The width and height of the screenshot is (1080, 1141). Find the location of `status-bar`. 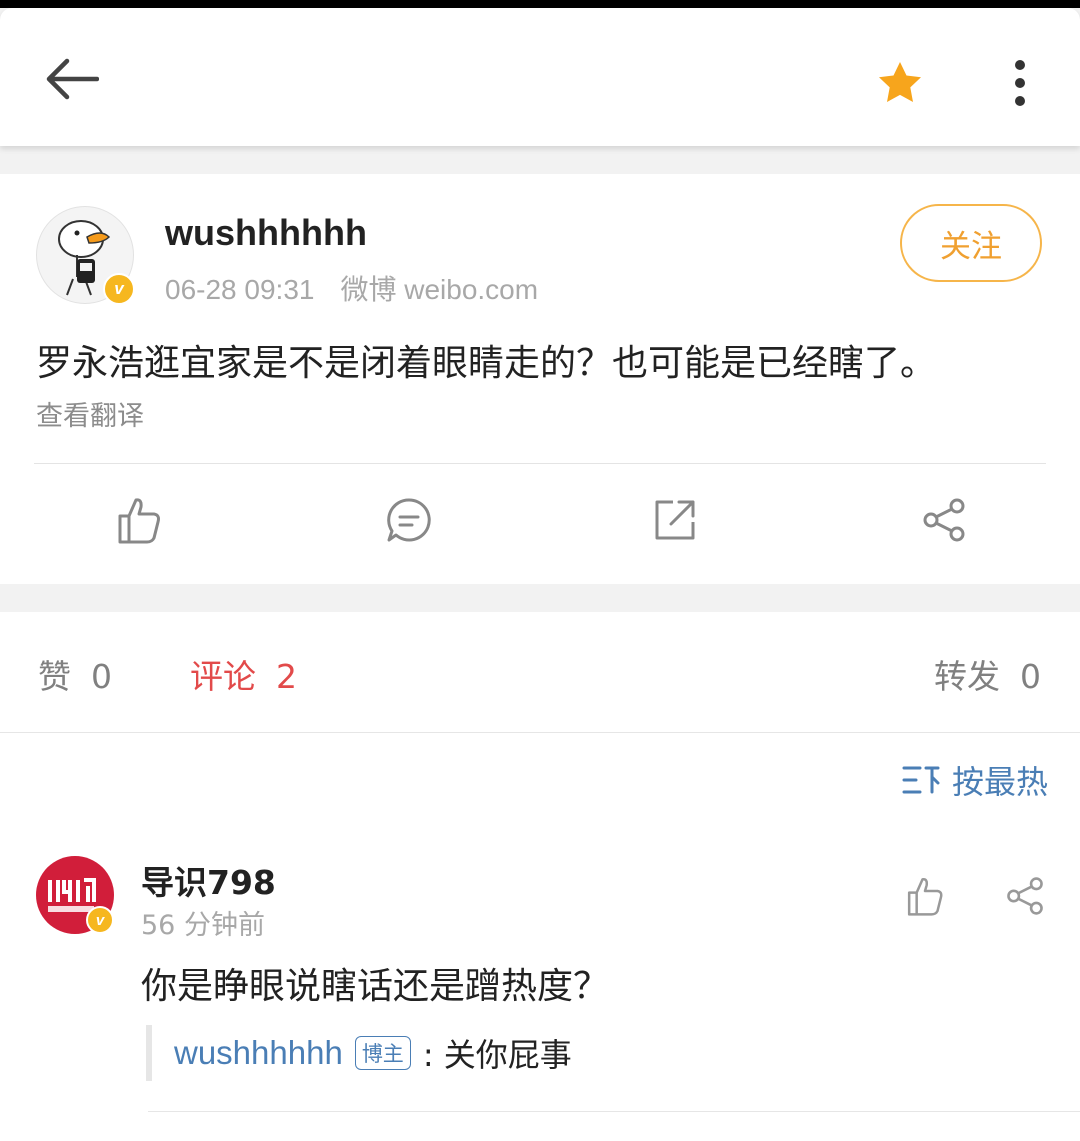

status-bar is located at coordinates (540, 4).